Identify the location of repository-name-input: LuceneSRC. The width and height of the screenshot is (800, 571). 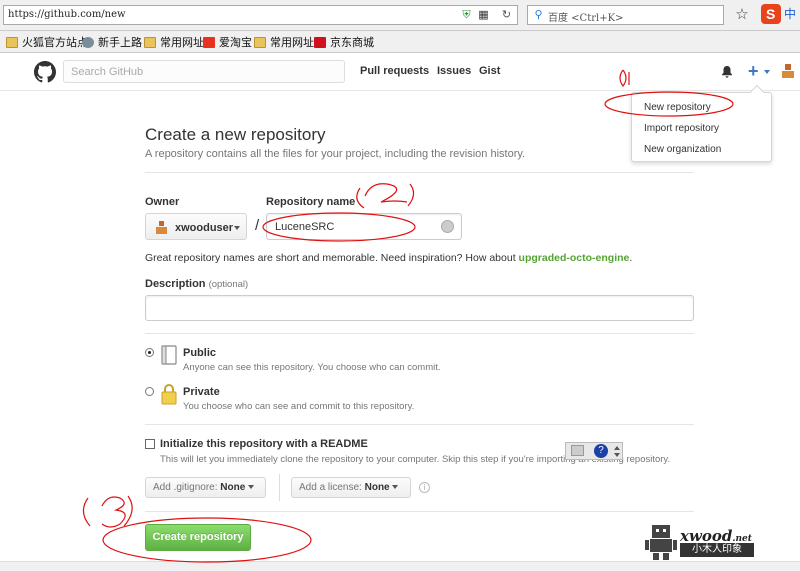
(364, 226).